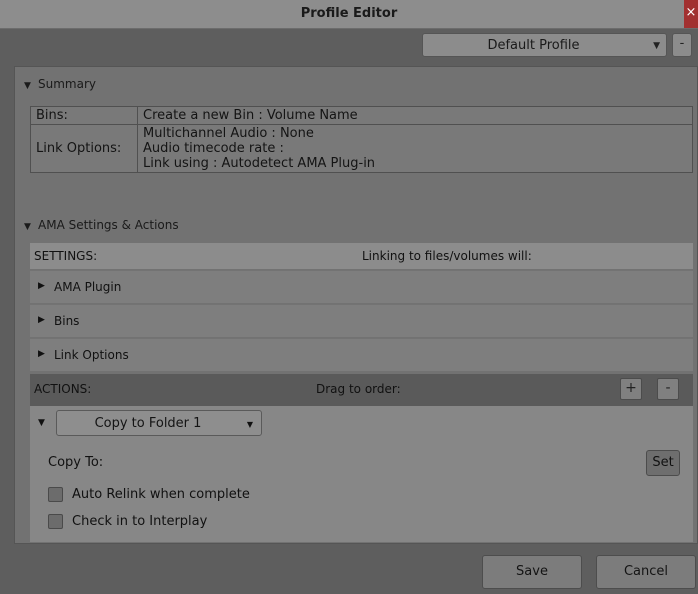 The width and height of the screenshot is (698, 594). Describe the element at coordinates (108, 225) in the screenshot. I see `ama-heading: AMA Settings & Actions` at that location.